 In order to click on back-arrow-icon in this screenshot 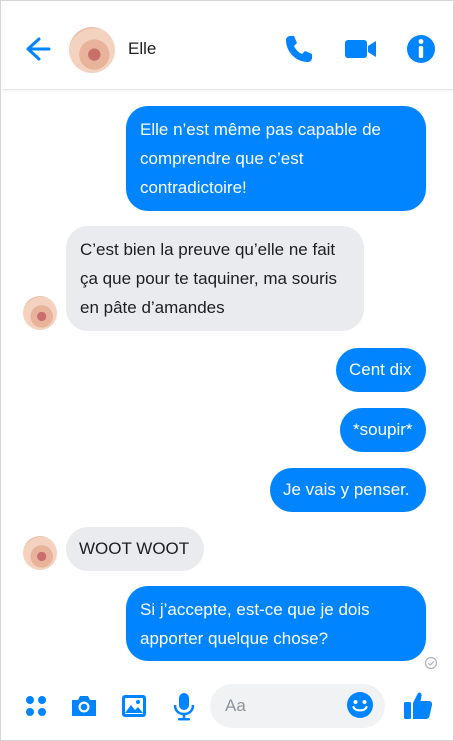, I will do `click(37, 49)`.